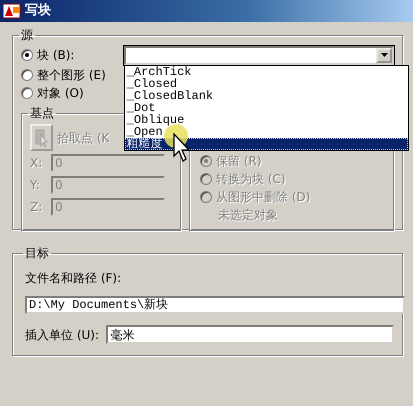  What do you see at coordinates (263, 197) in the screenshot?
I see `radio-label: 从图形中删除 (D)` at bounding box center [263, 197].